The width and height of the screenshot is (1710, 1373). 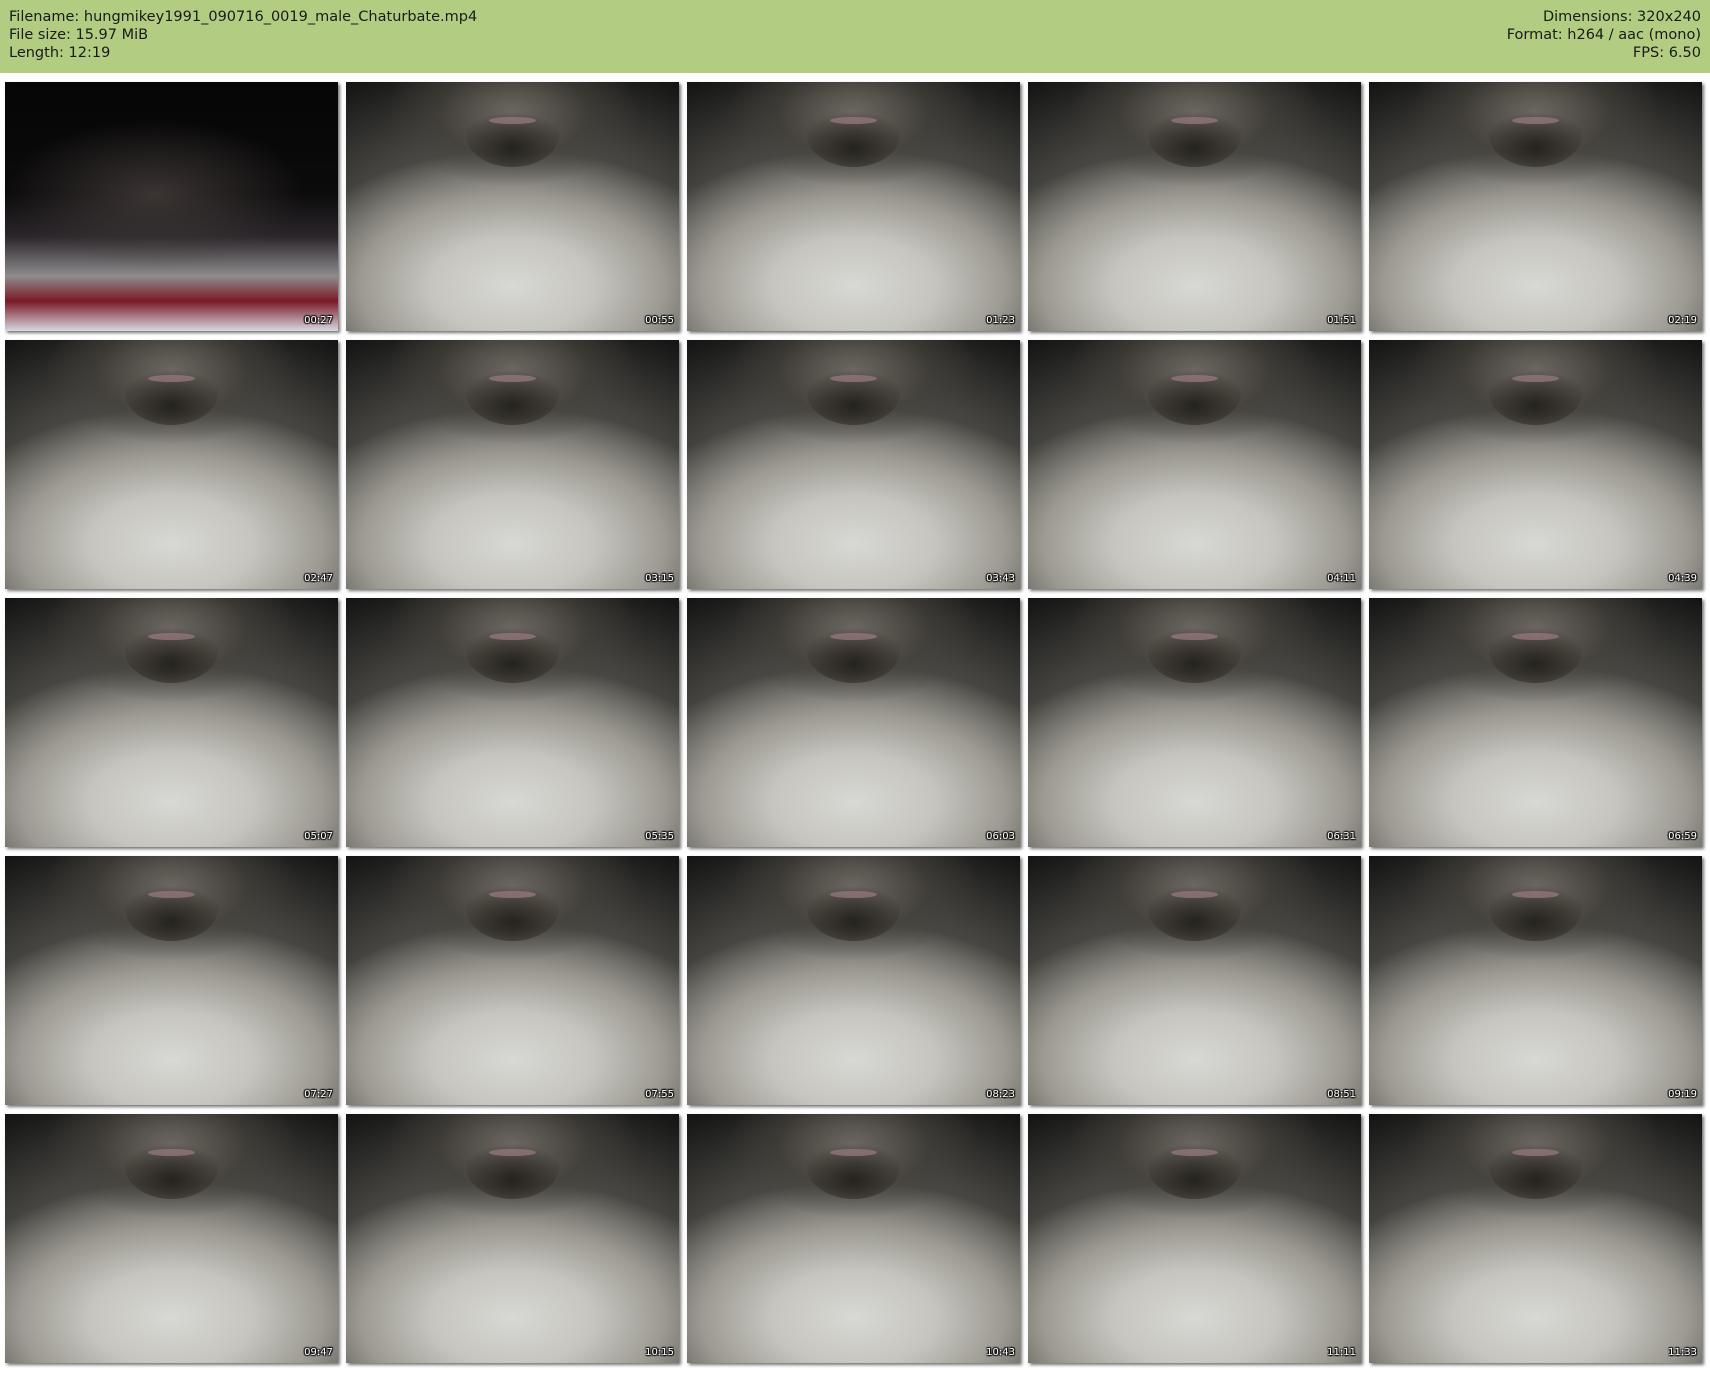 What do you see at coordinates (1000, 578) in the screenshot?
I see `thumbnail-timestamp: 03:43` at bounding box center [1000, 578].